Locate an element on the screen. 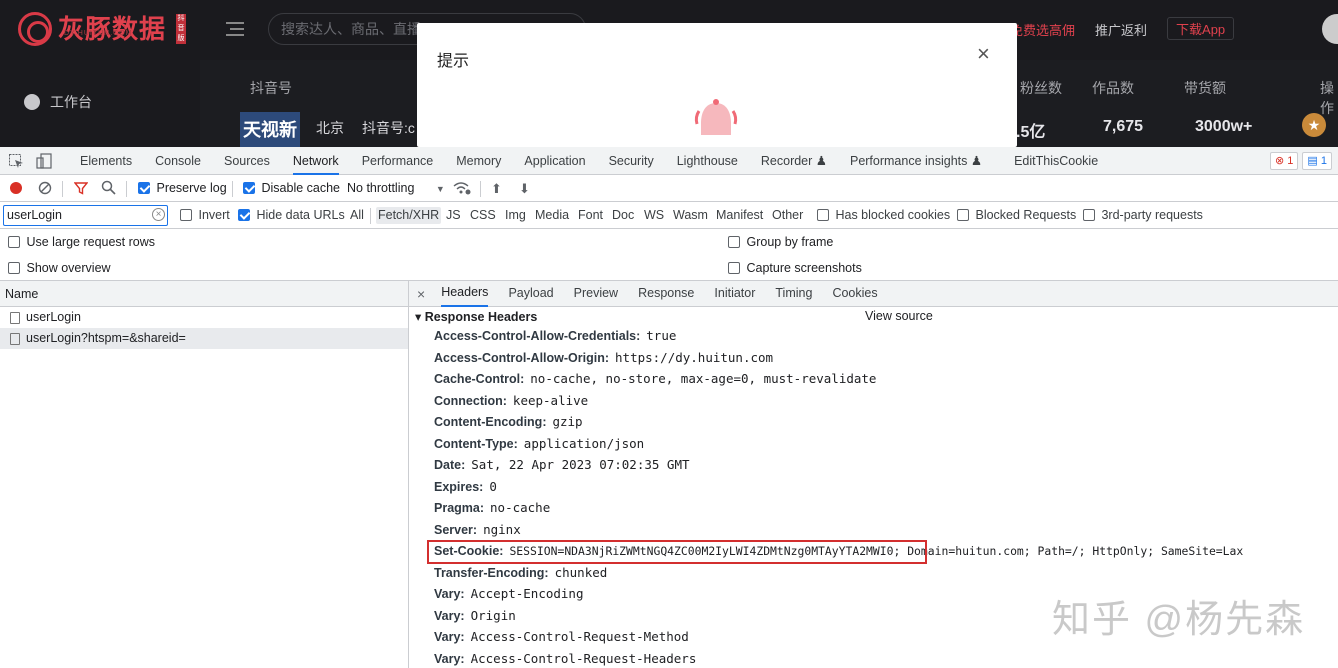  tab-network: Network is located at coordinates (315, 161).